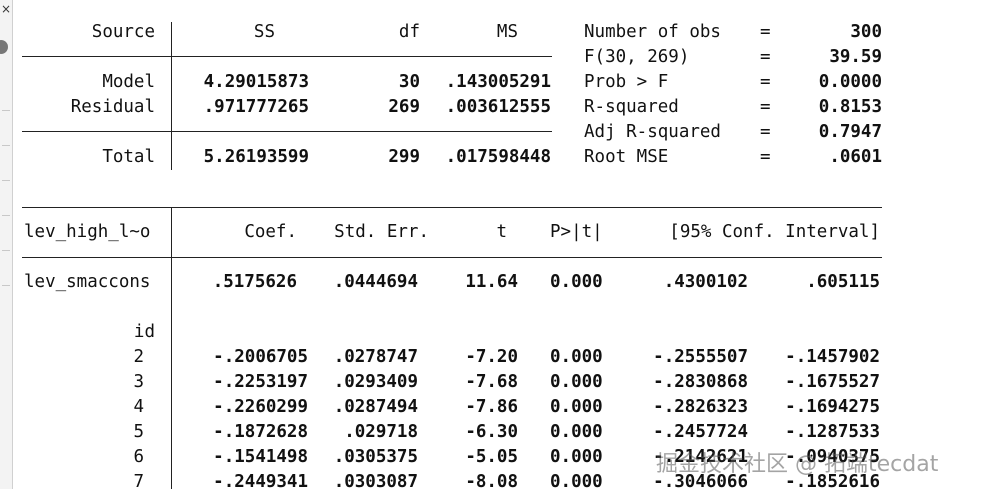  I want to click on anova-header-ss: SS, so click(264, 32).